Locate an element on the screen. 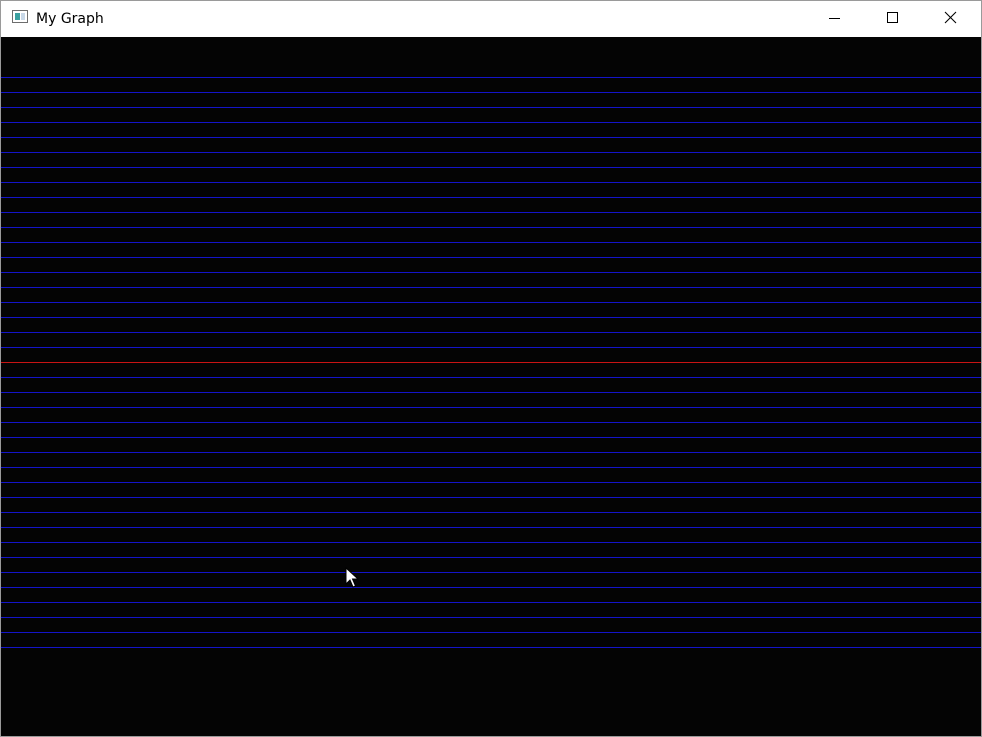 This screenshot has width=982, height=737. maximize-button is located at coordinates (892, 19).